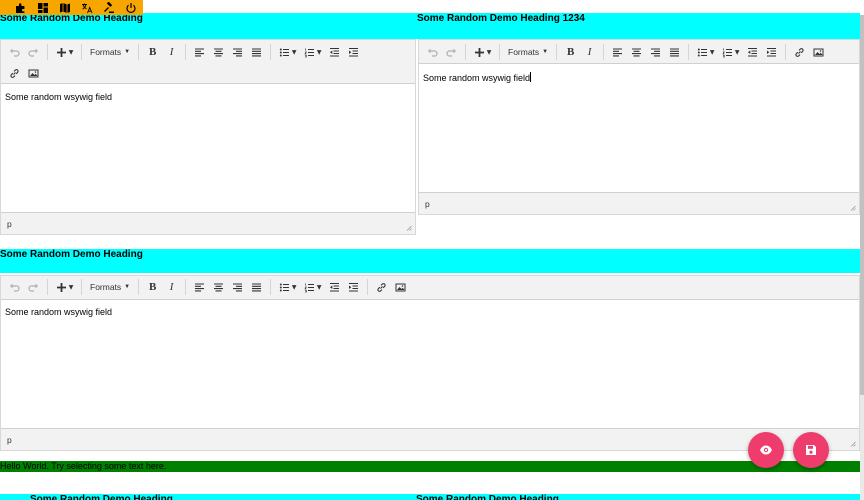 The width and height of the screenshot is (864, 500). I want to click on admin-toolbar, so click(71, 7).